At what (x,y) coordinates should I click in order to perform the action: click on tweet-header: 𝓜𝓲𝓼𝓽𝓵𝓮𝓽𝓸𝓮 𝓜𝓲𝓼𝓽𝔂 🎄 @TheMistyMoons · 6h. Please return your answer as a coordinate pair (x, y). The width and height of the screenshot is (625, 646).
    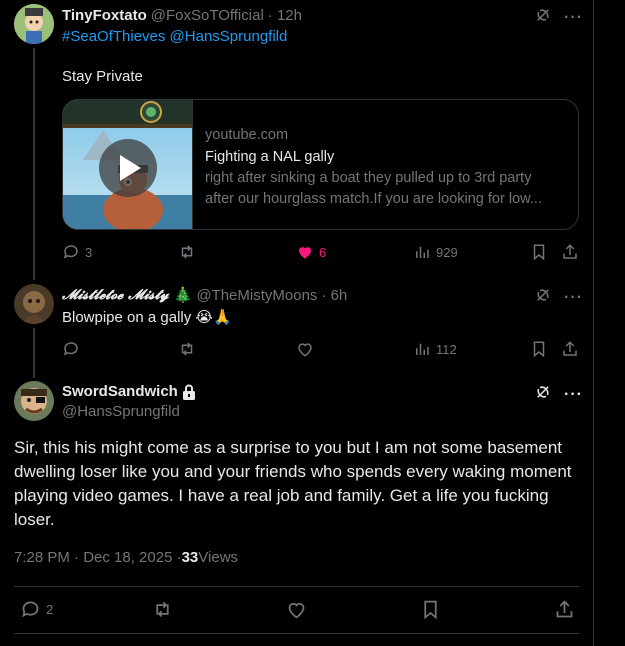
    Looking at the image, I should click on (204, 295).